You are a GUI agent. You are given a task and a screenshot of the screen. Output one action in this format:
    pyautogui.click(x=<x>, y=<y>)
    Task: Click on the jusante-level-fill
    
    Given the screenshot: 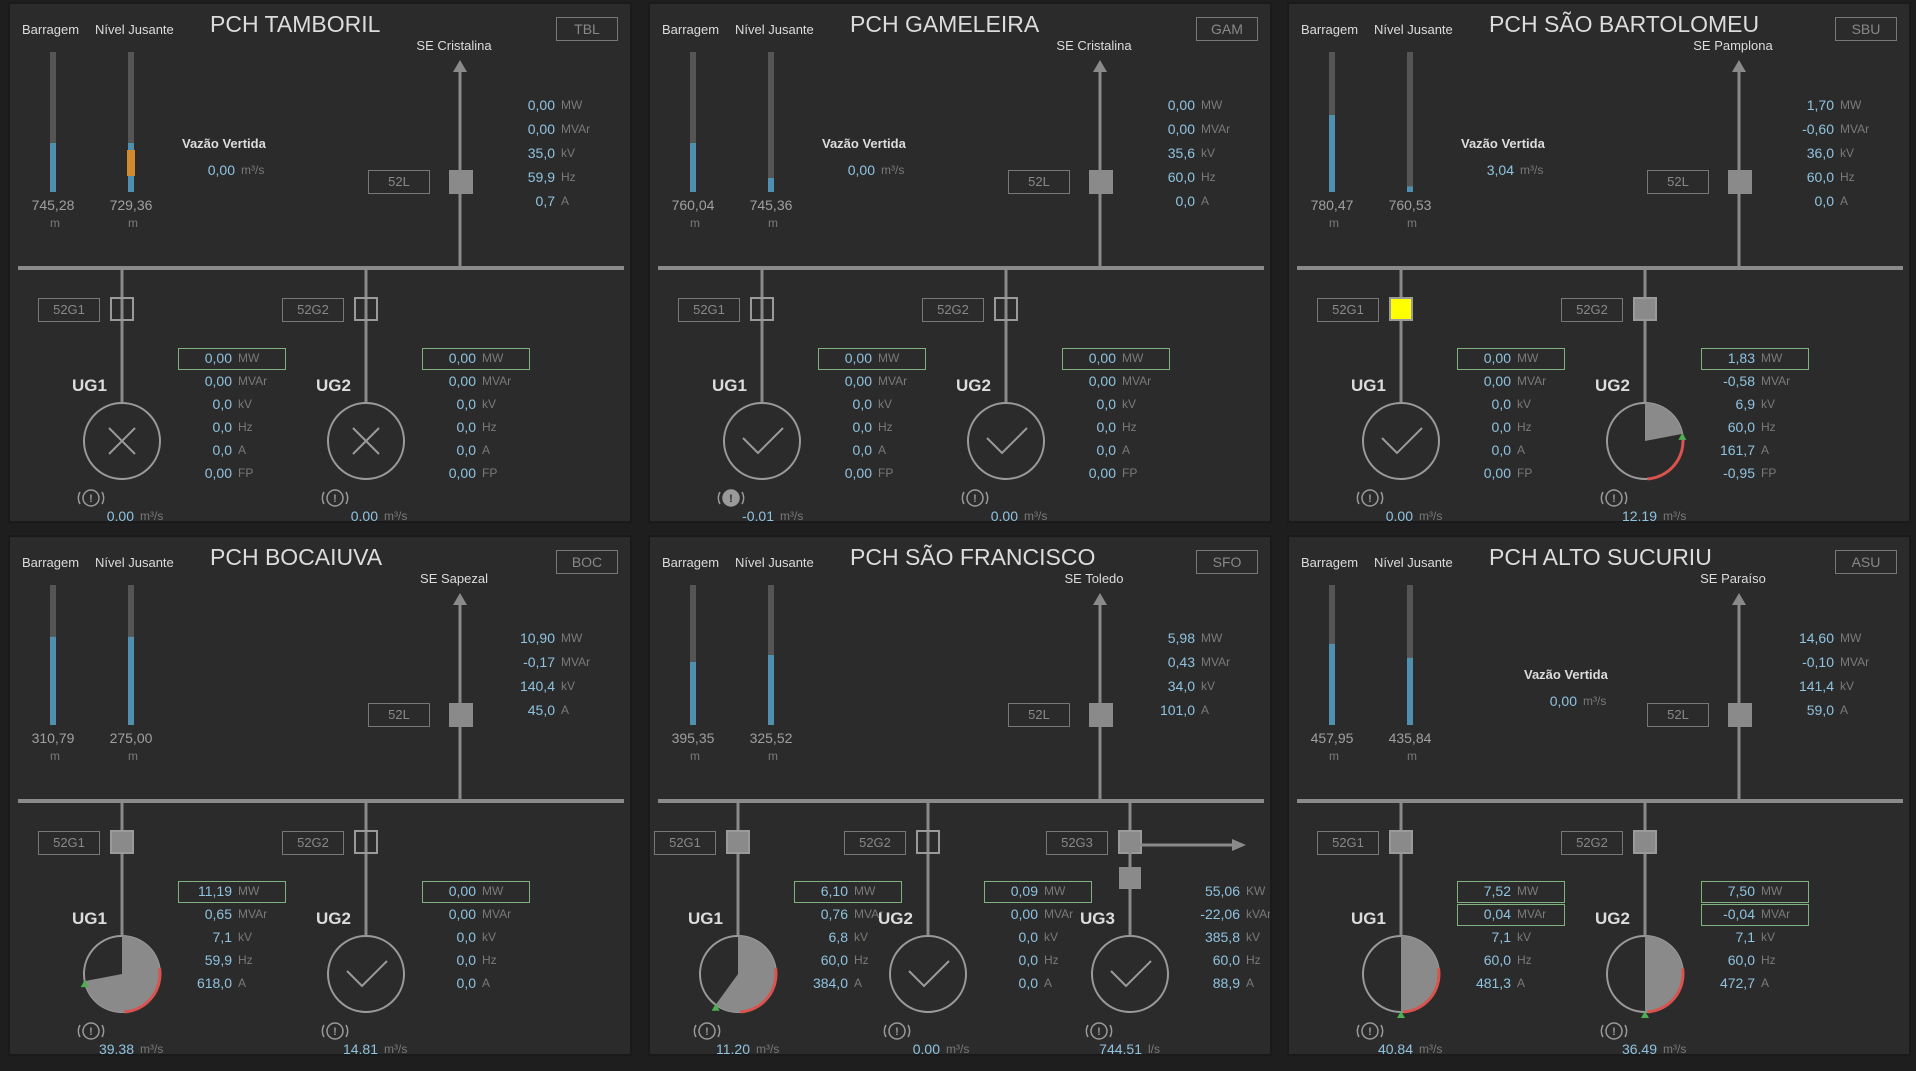 What is the action you would take?
    pyautogui.click(x=771, y=690)
    